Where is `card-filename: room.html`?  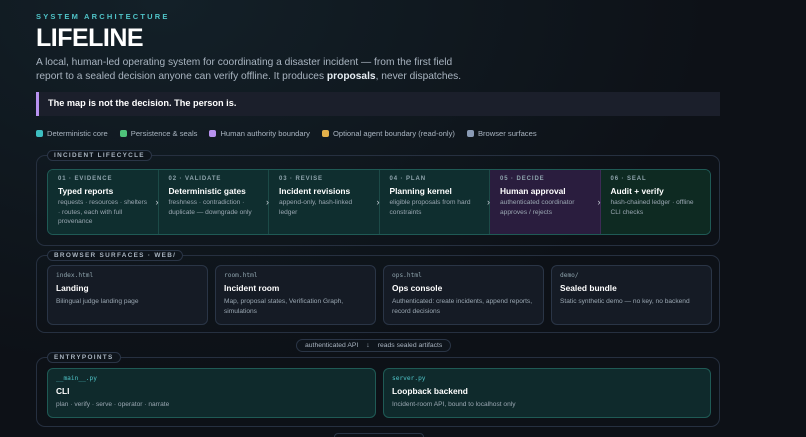
card-filename: room.html is located at coordinates (241, 275).